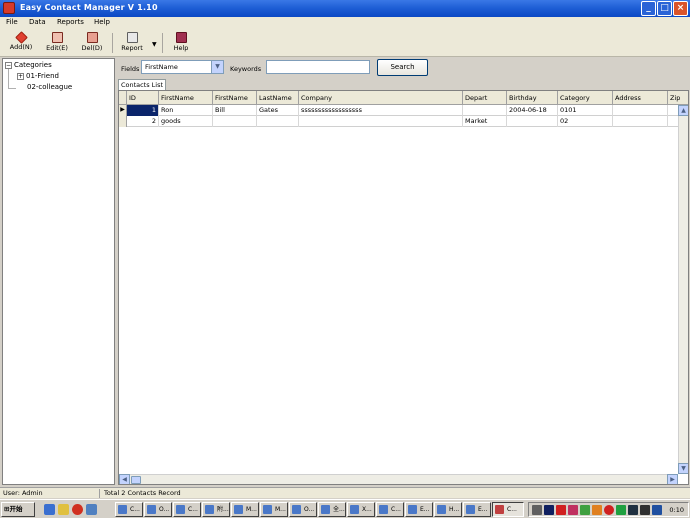 This screenshot has height=518, width=690. I want to click on collapse-icon: −, so click(8, 65).